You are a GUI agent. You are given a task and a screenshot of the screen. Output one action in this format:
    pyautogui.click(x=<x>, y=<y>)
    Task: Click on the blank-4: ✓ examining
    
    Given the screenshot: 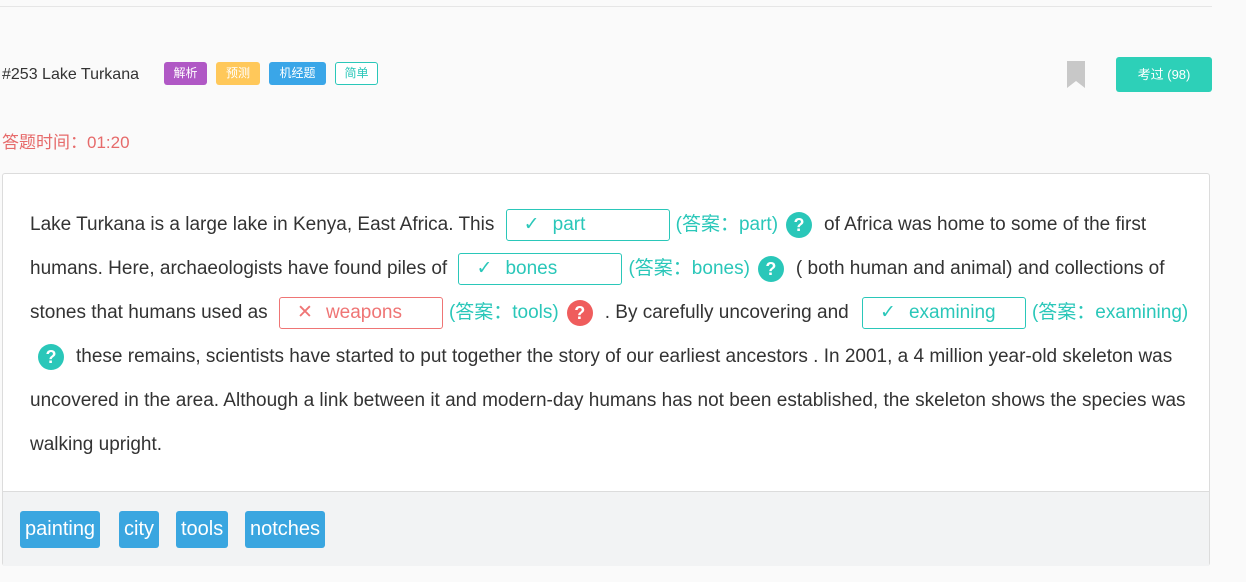 What is the action you would take?
    pyautogui.click(x=943, y=313)
    